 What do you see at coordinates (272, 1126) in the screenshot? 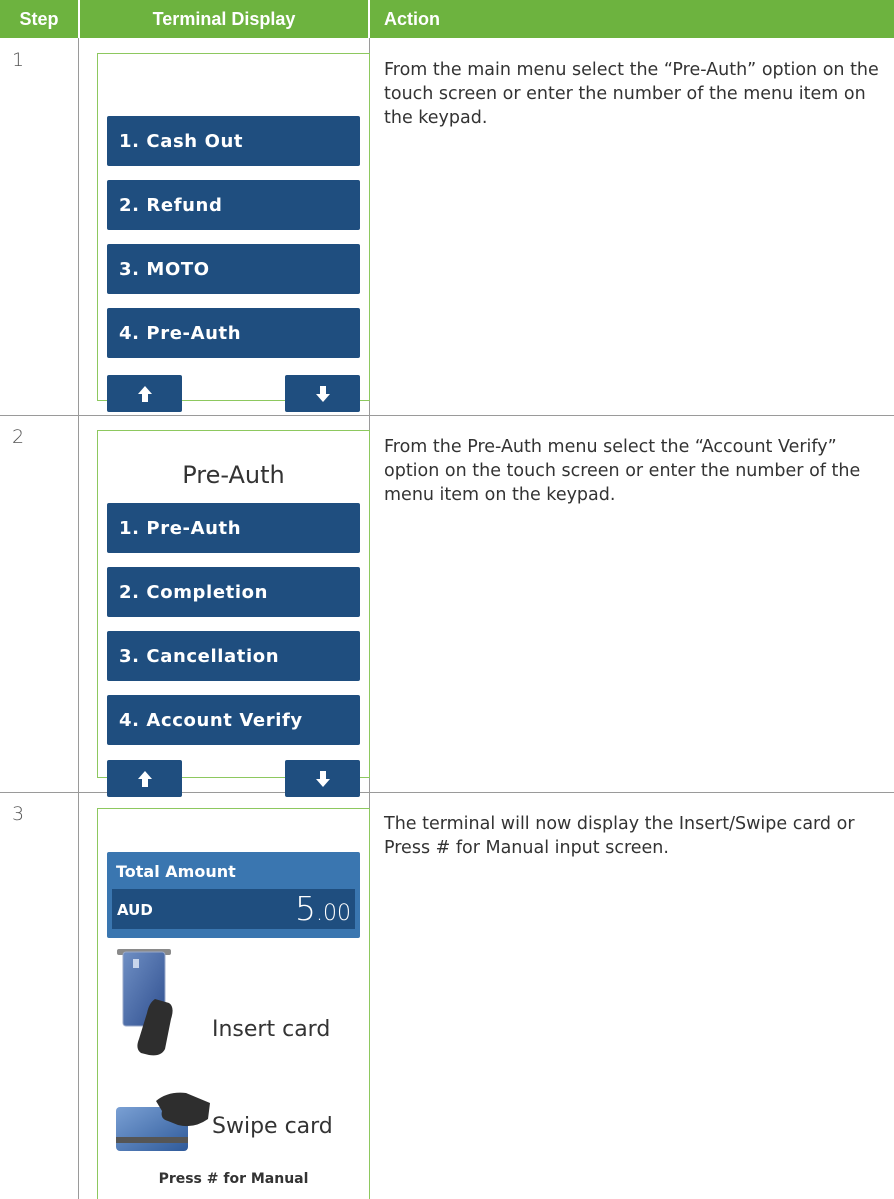
I see `swipe-card-label: Swipe card` at bounding box center [272, 1126].